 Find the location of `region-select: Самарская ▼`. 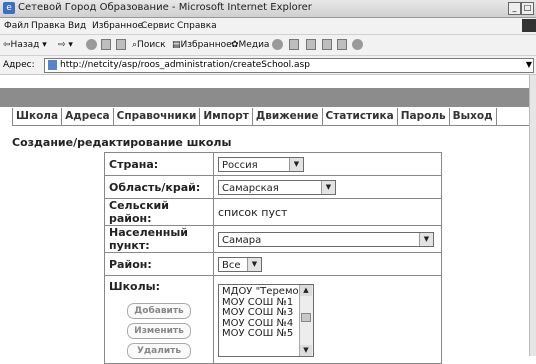

region-select: Самарская ▼ is located at coordinates (277, 187).